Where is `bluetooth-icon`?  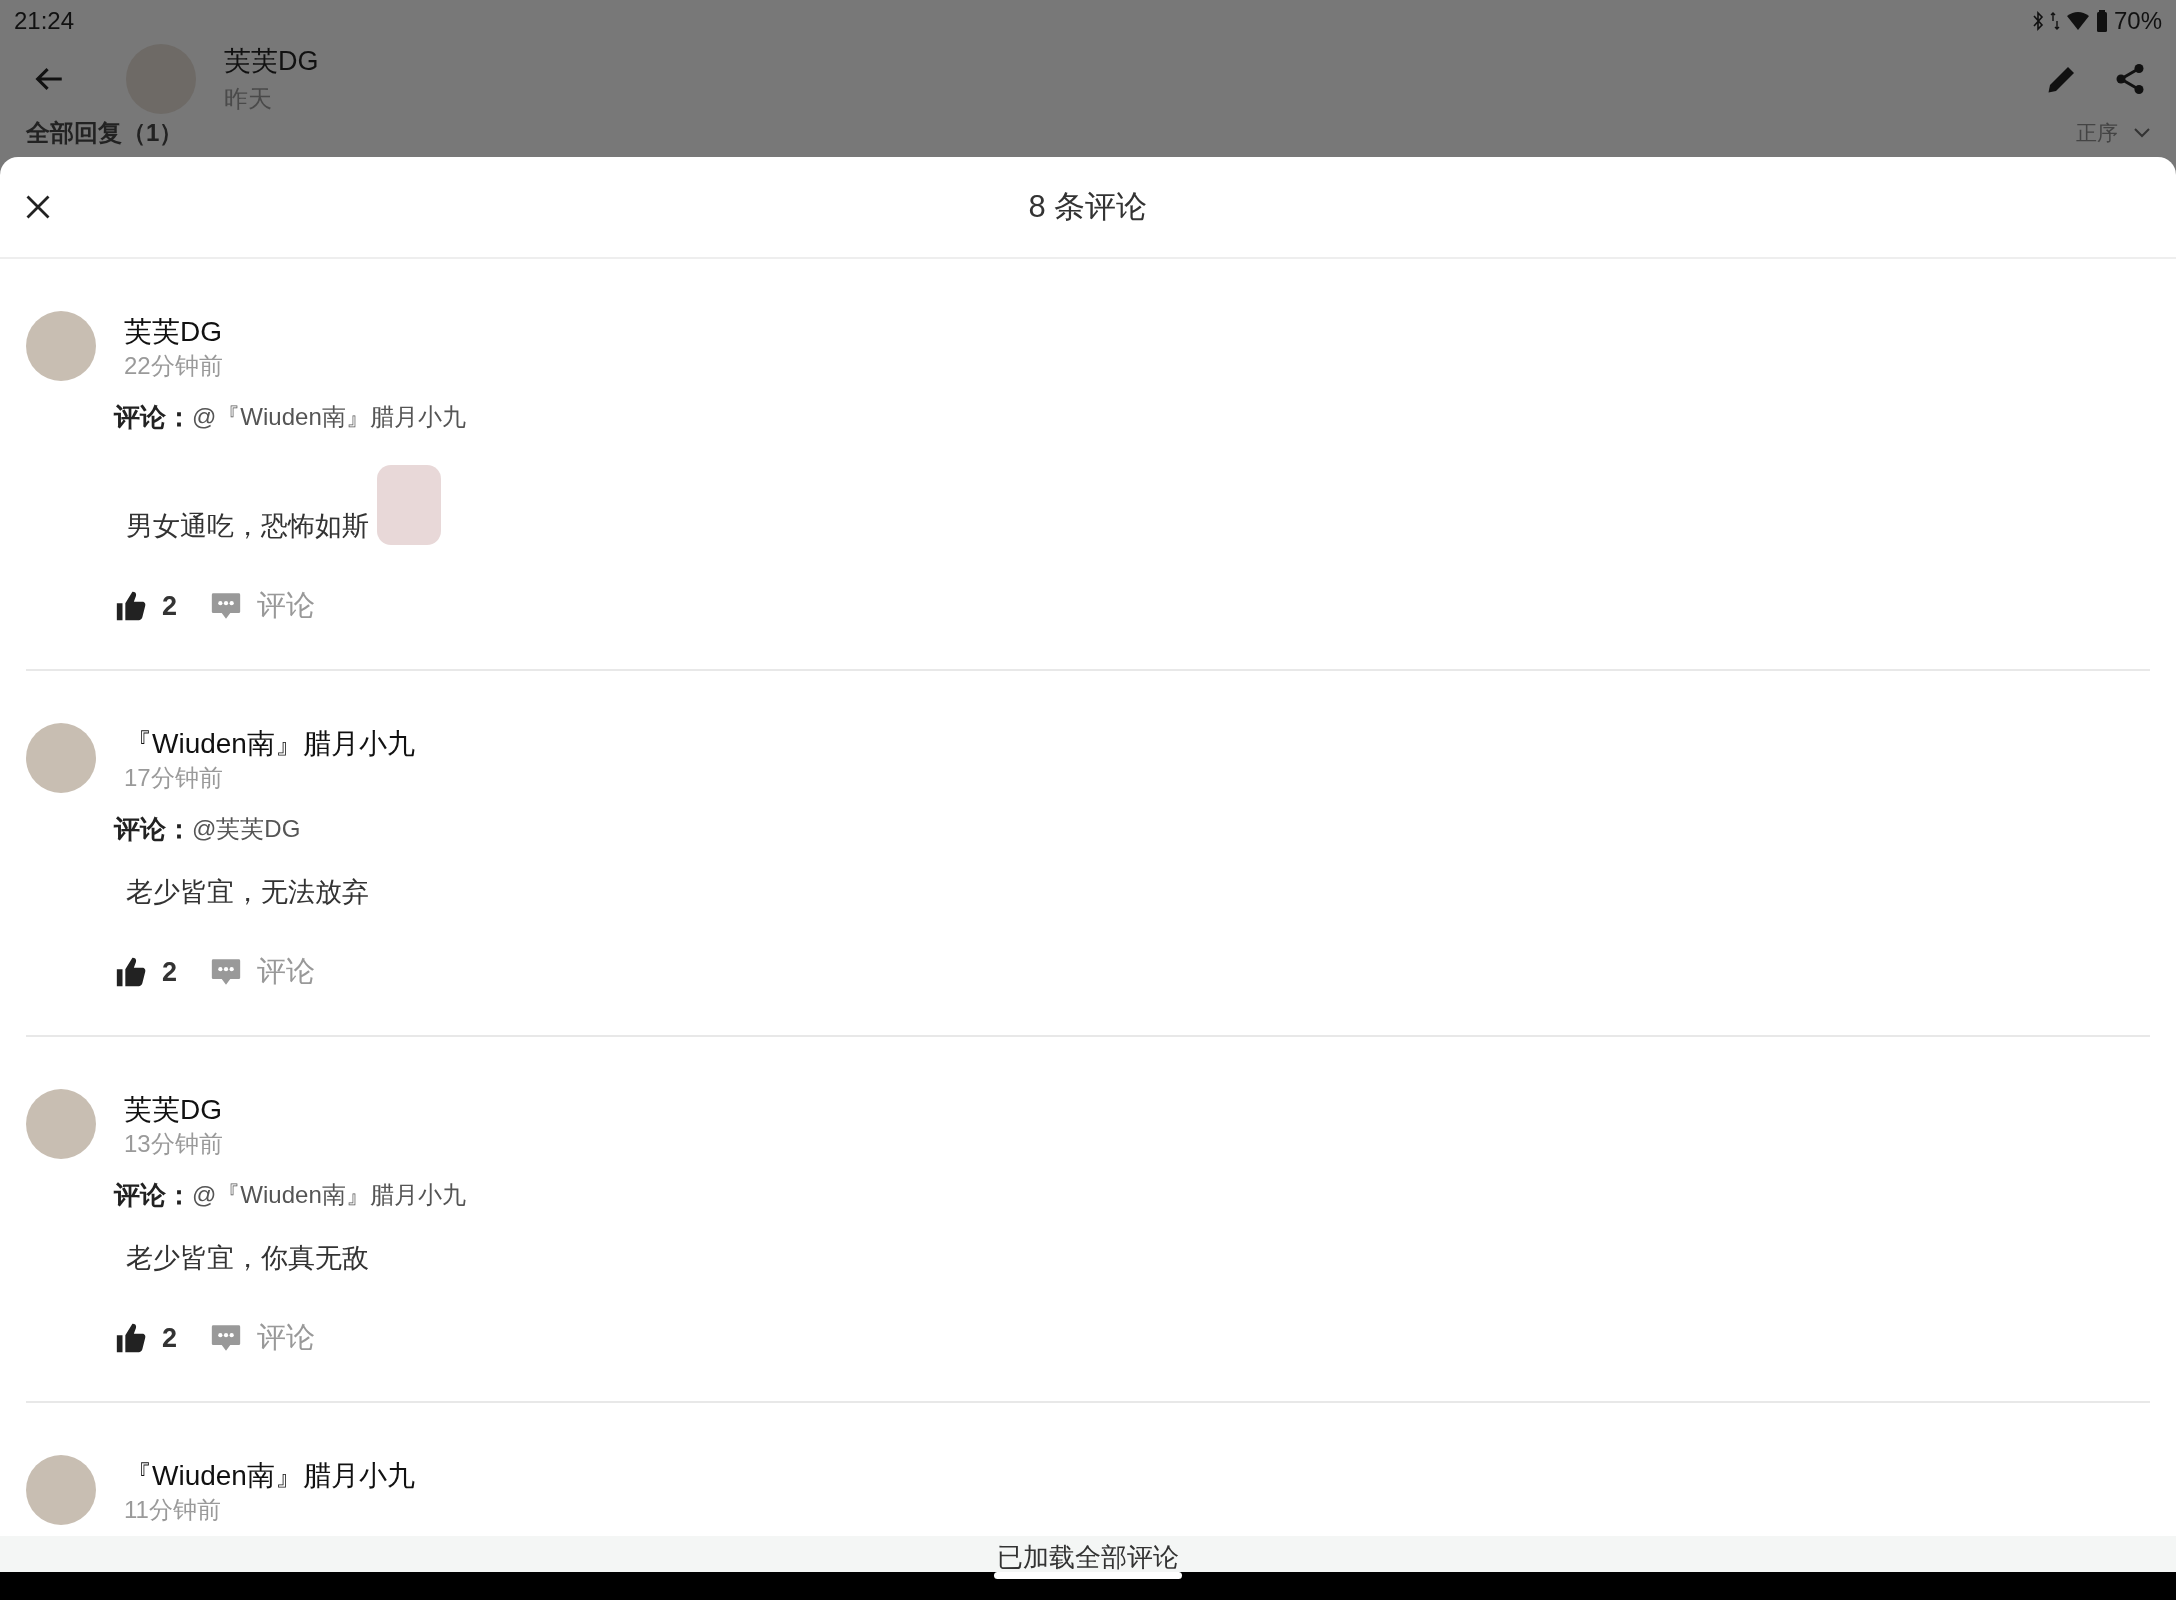
bluetooth-icon is located at coordinates (2037, 21).